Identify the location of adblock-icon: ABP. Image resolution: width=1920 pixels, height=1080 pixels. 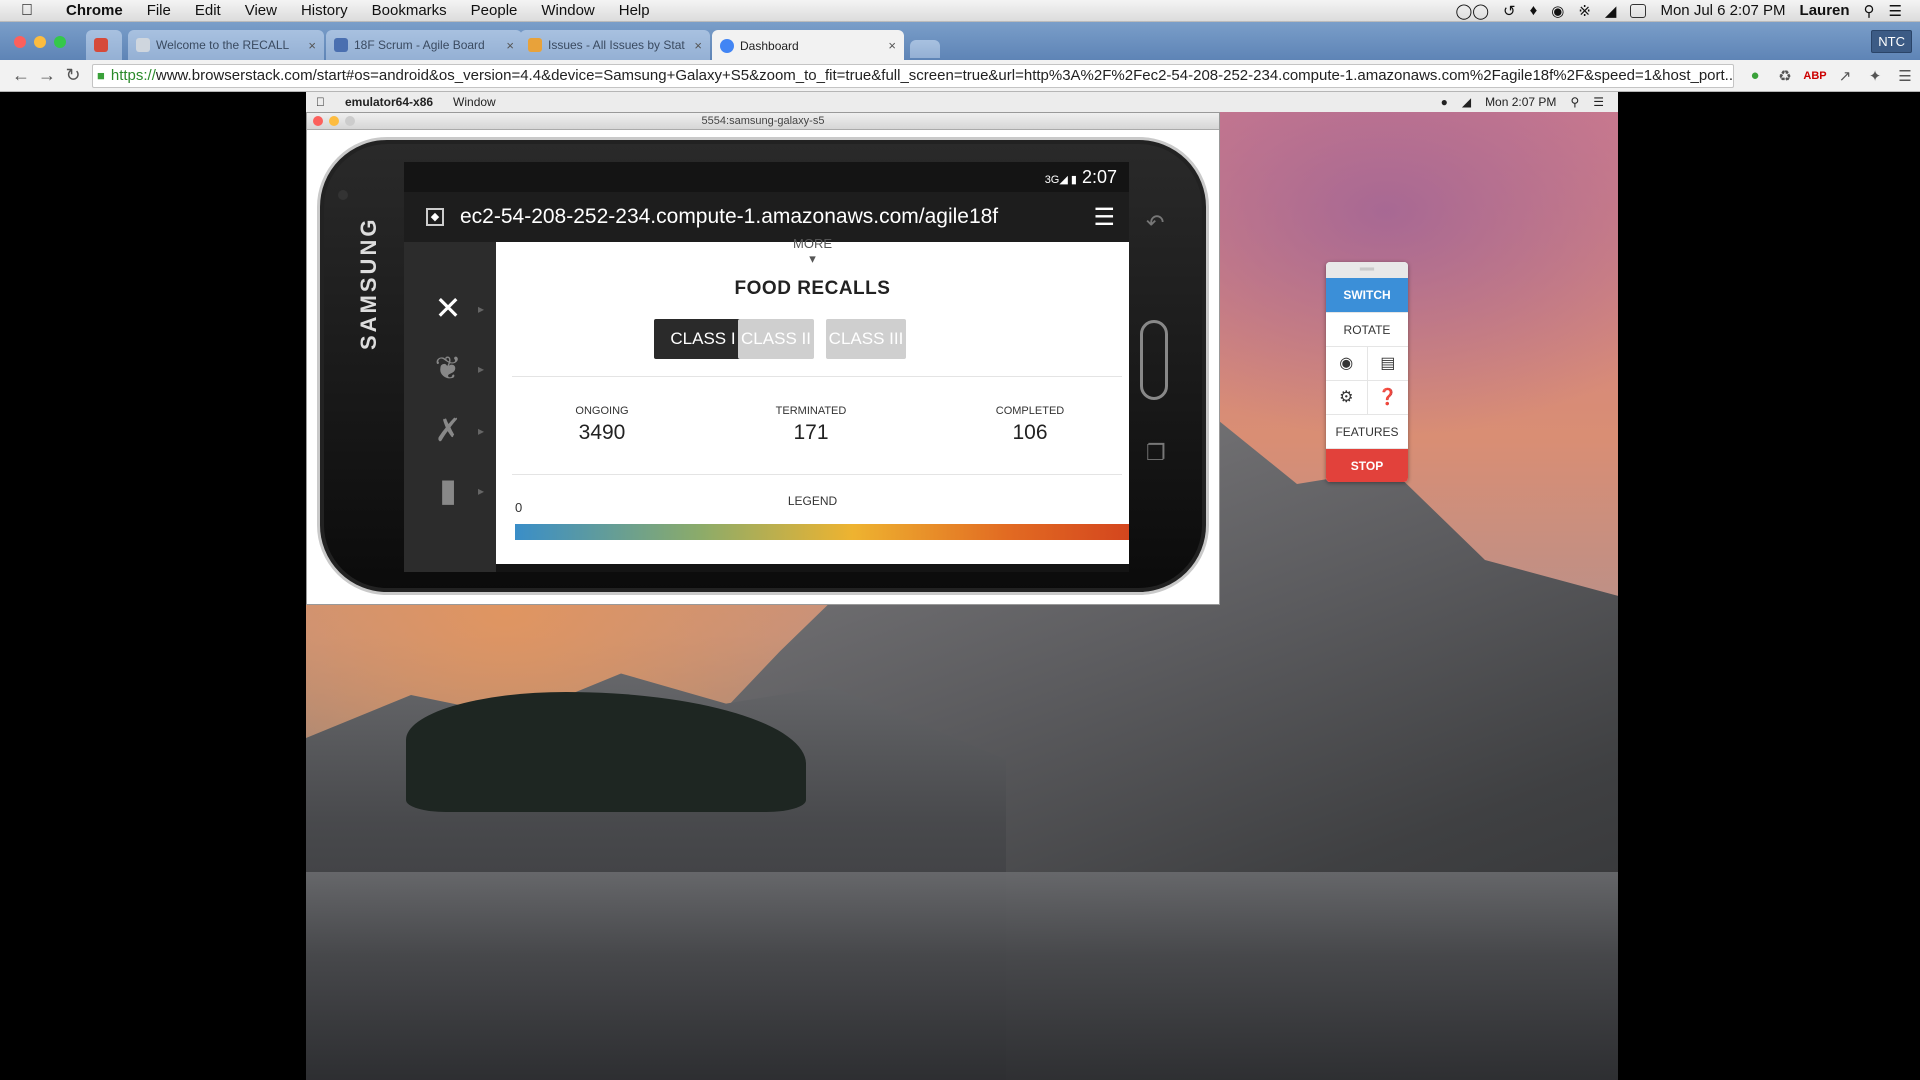
(1815, 76).